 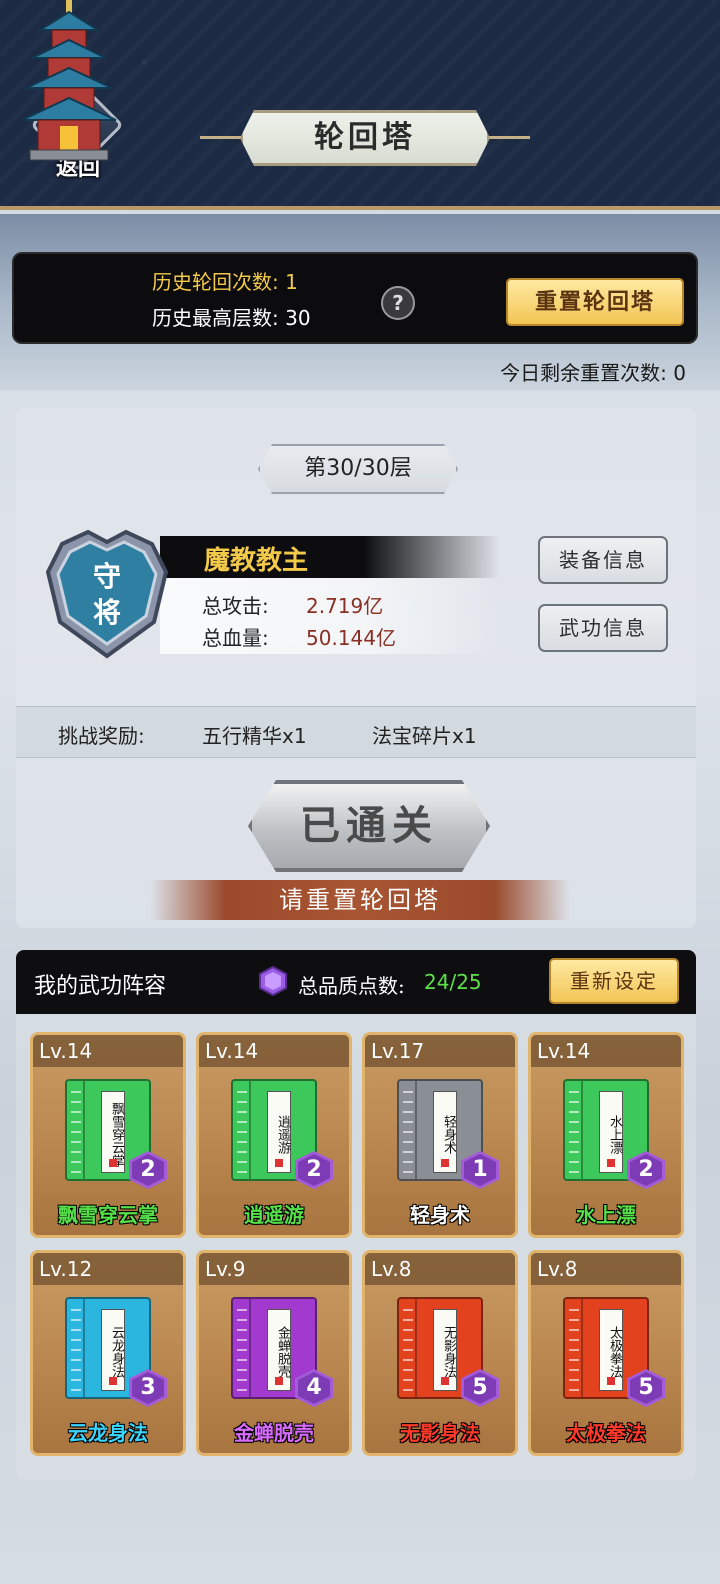 I want to click on title-ornament-right, so click(x=509, y=137).